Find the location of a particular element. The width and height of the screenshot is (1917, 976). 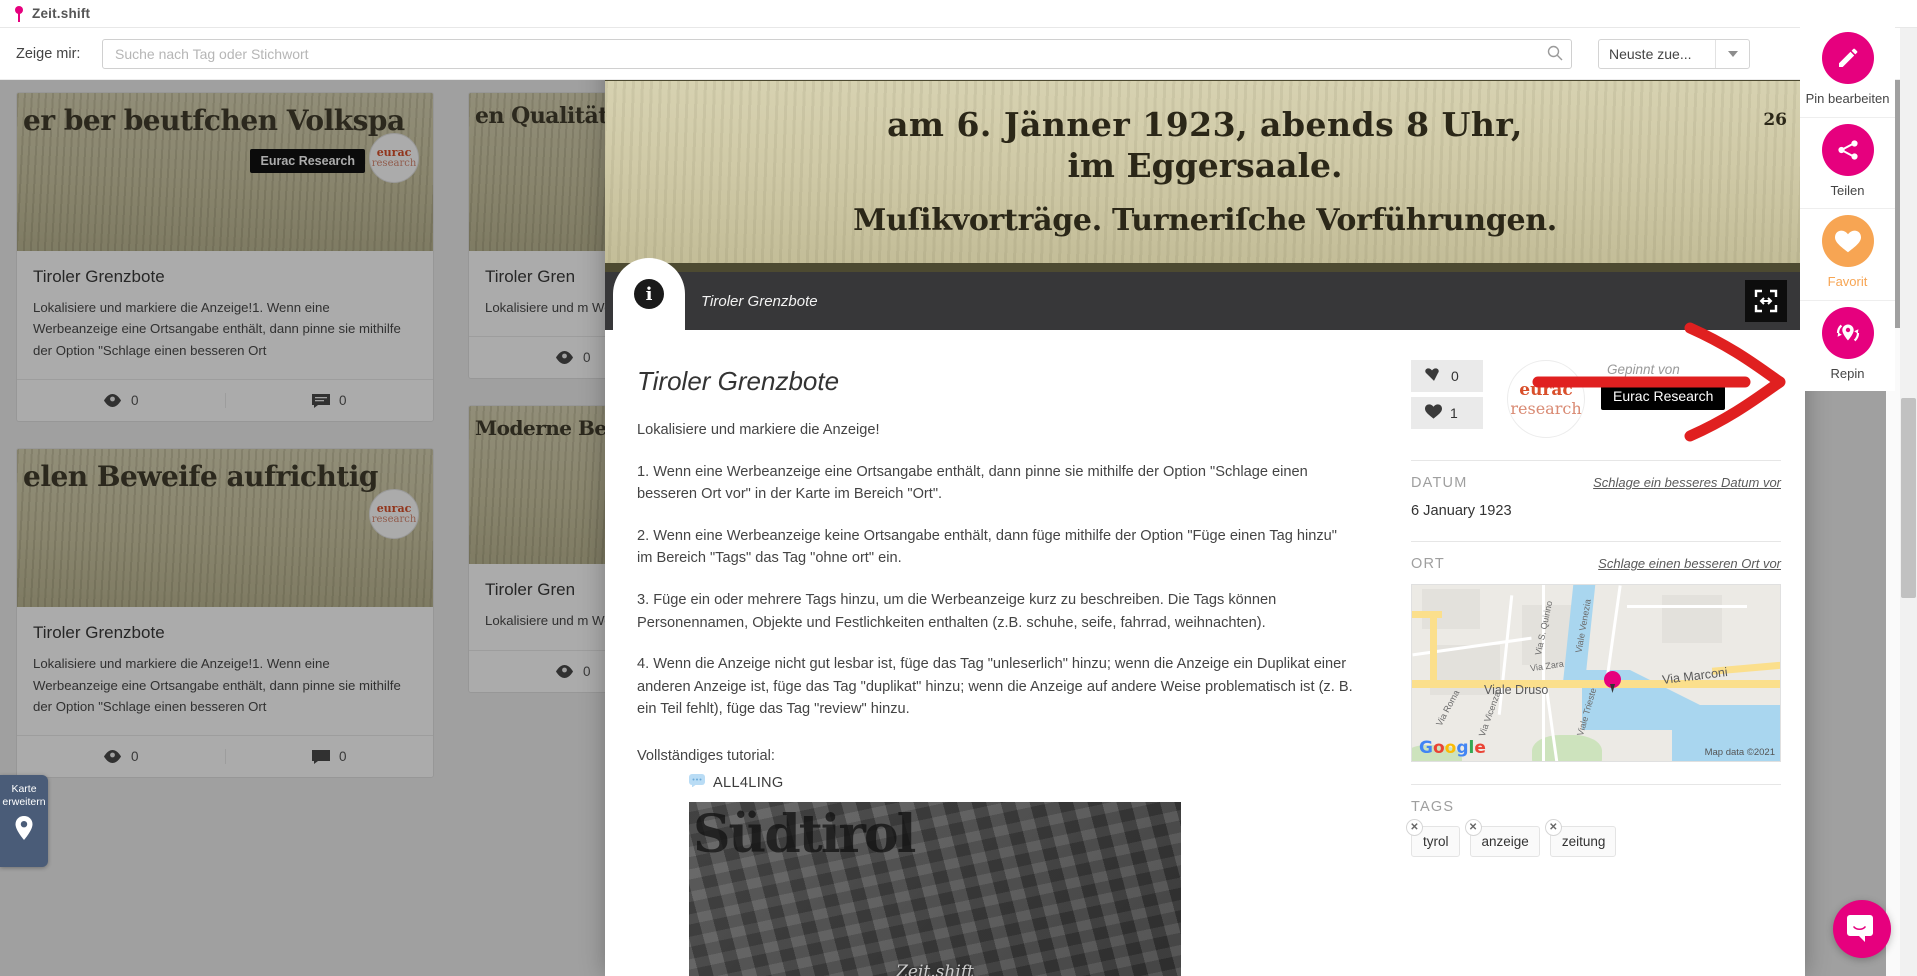

share-icon is located at coordinates (1847, 149).